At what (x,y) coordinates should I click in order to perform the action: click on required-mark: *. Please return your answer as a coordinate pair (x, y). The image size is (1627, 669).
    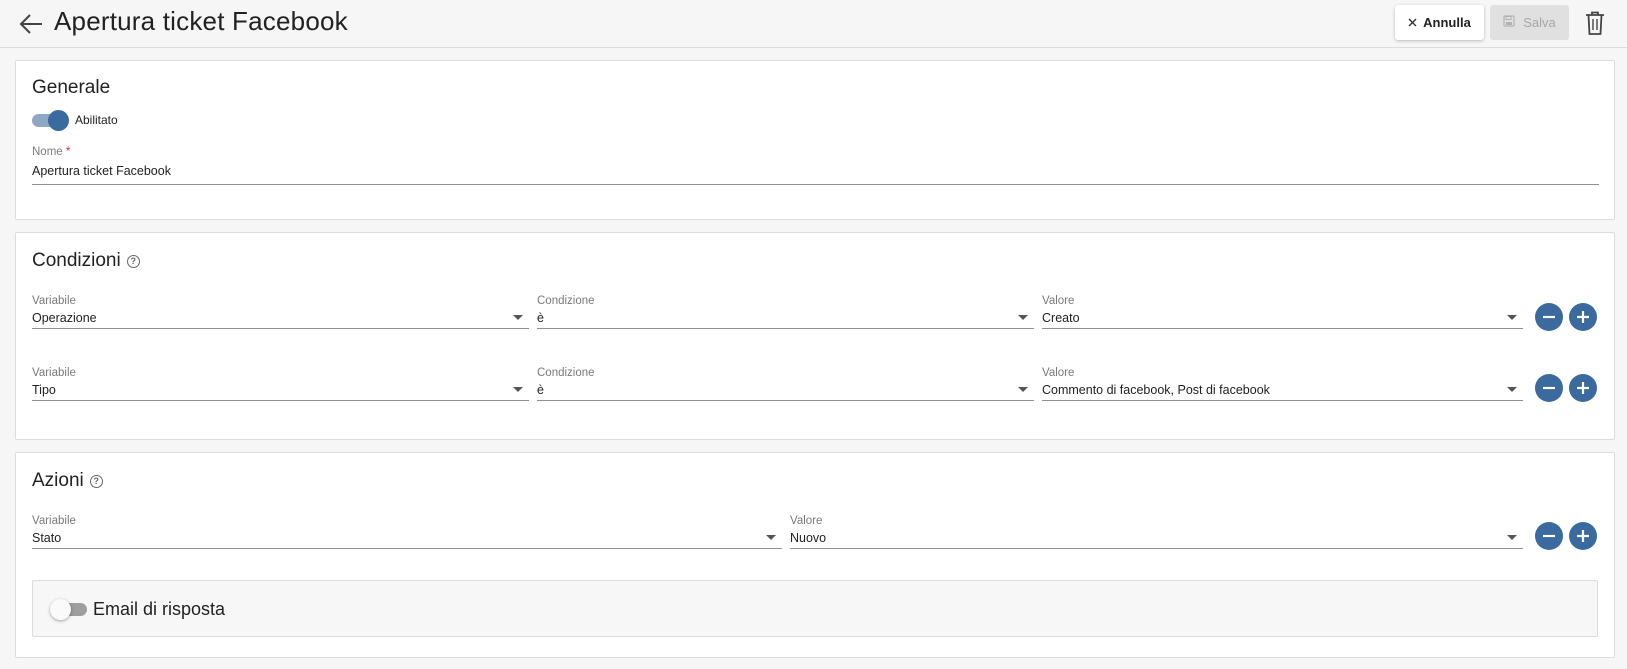
    Looking at the image, I should click on (68, 152).